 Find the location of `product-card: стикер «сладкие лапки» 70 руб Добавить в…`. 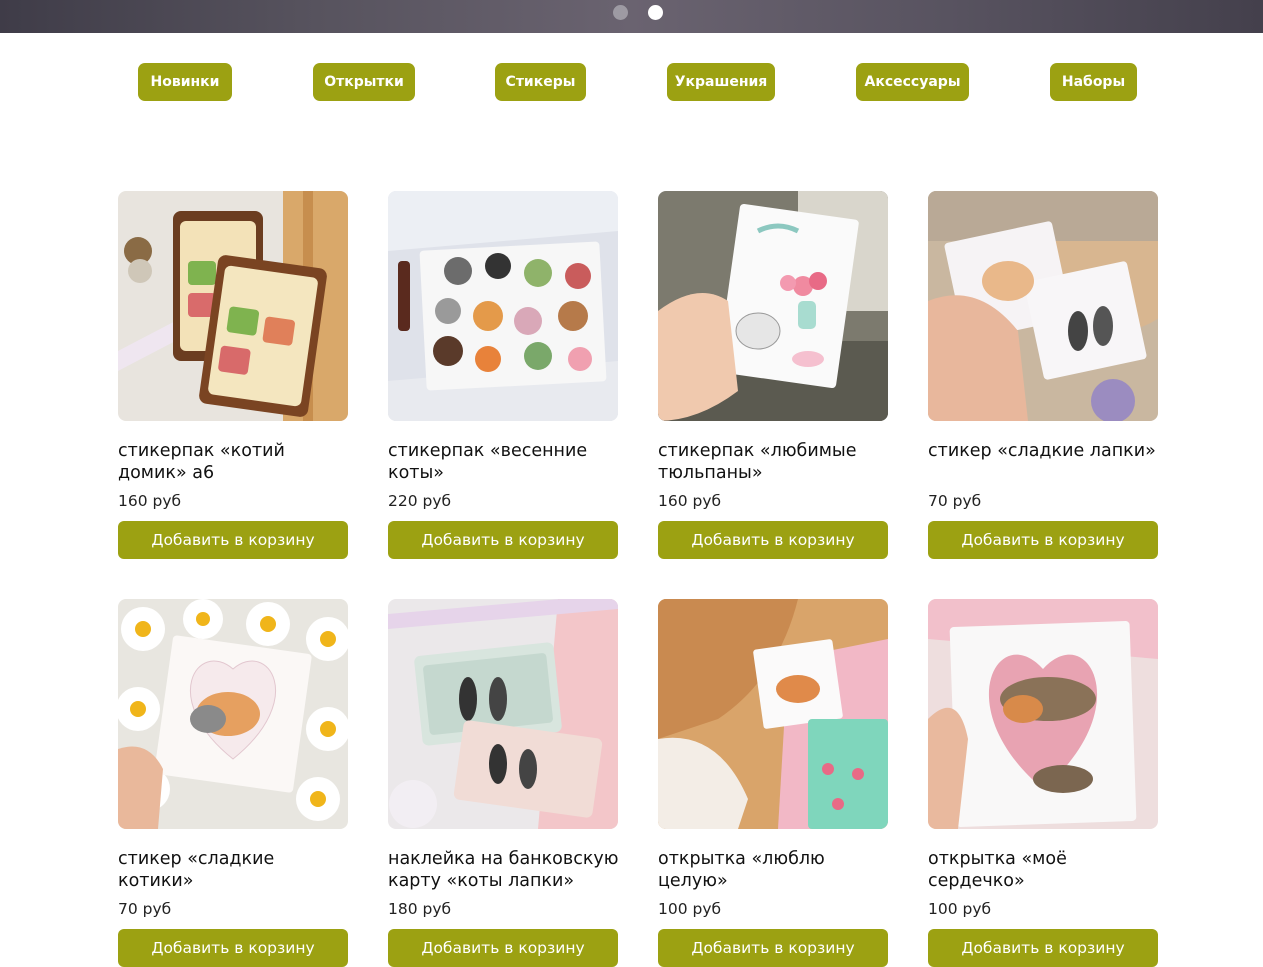

product-card: стикер «сладкие лапки» 70 руб Добавить в… is located at coordinates (1043, 375).